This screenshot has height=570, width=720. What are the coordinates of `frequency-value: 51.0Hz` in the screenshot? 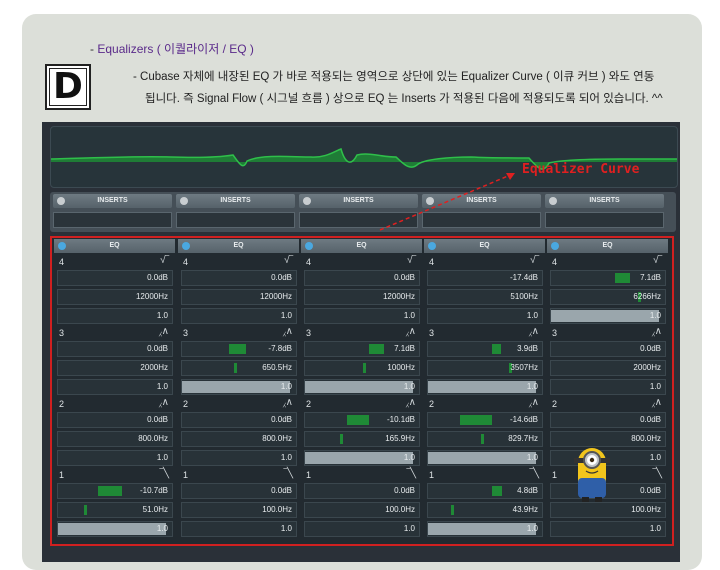 It's located at (155, 509).